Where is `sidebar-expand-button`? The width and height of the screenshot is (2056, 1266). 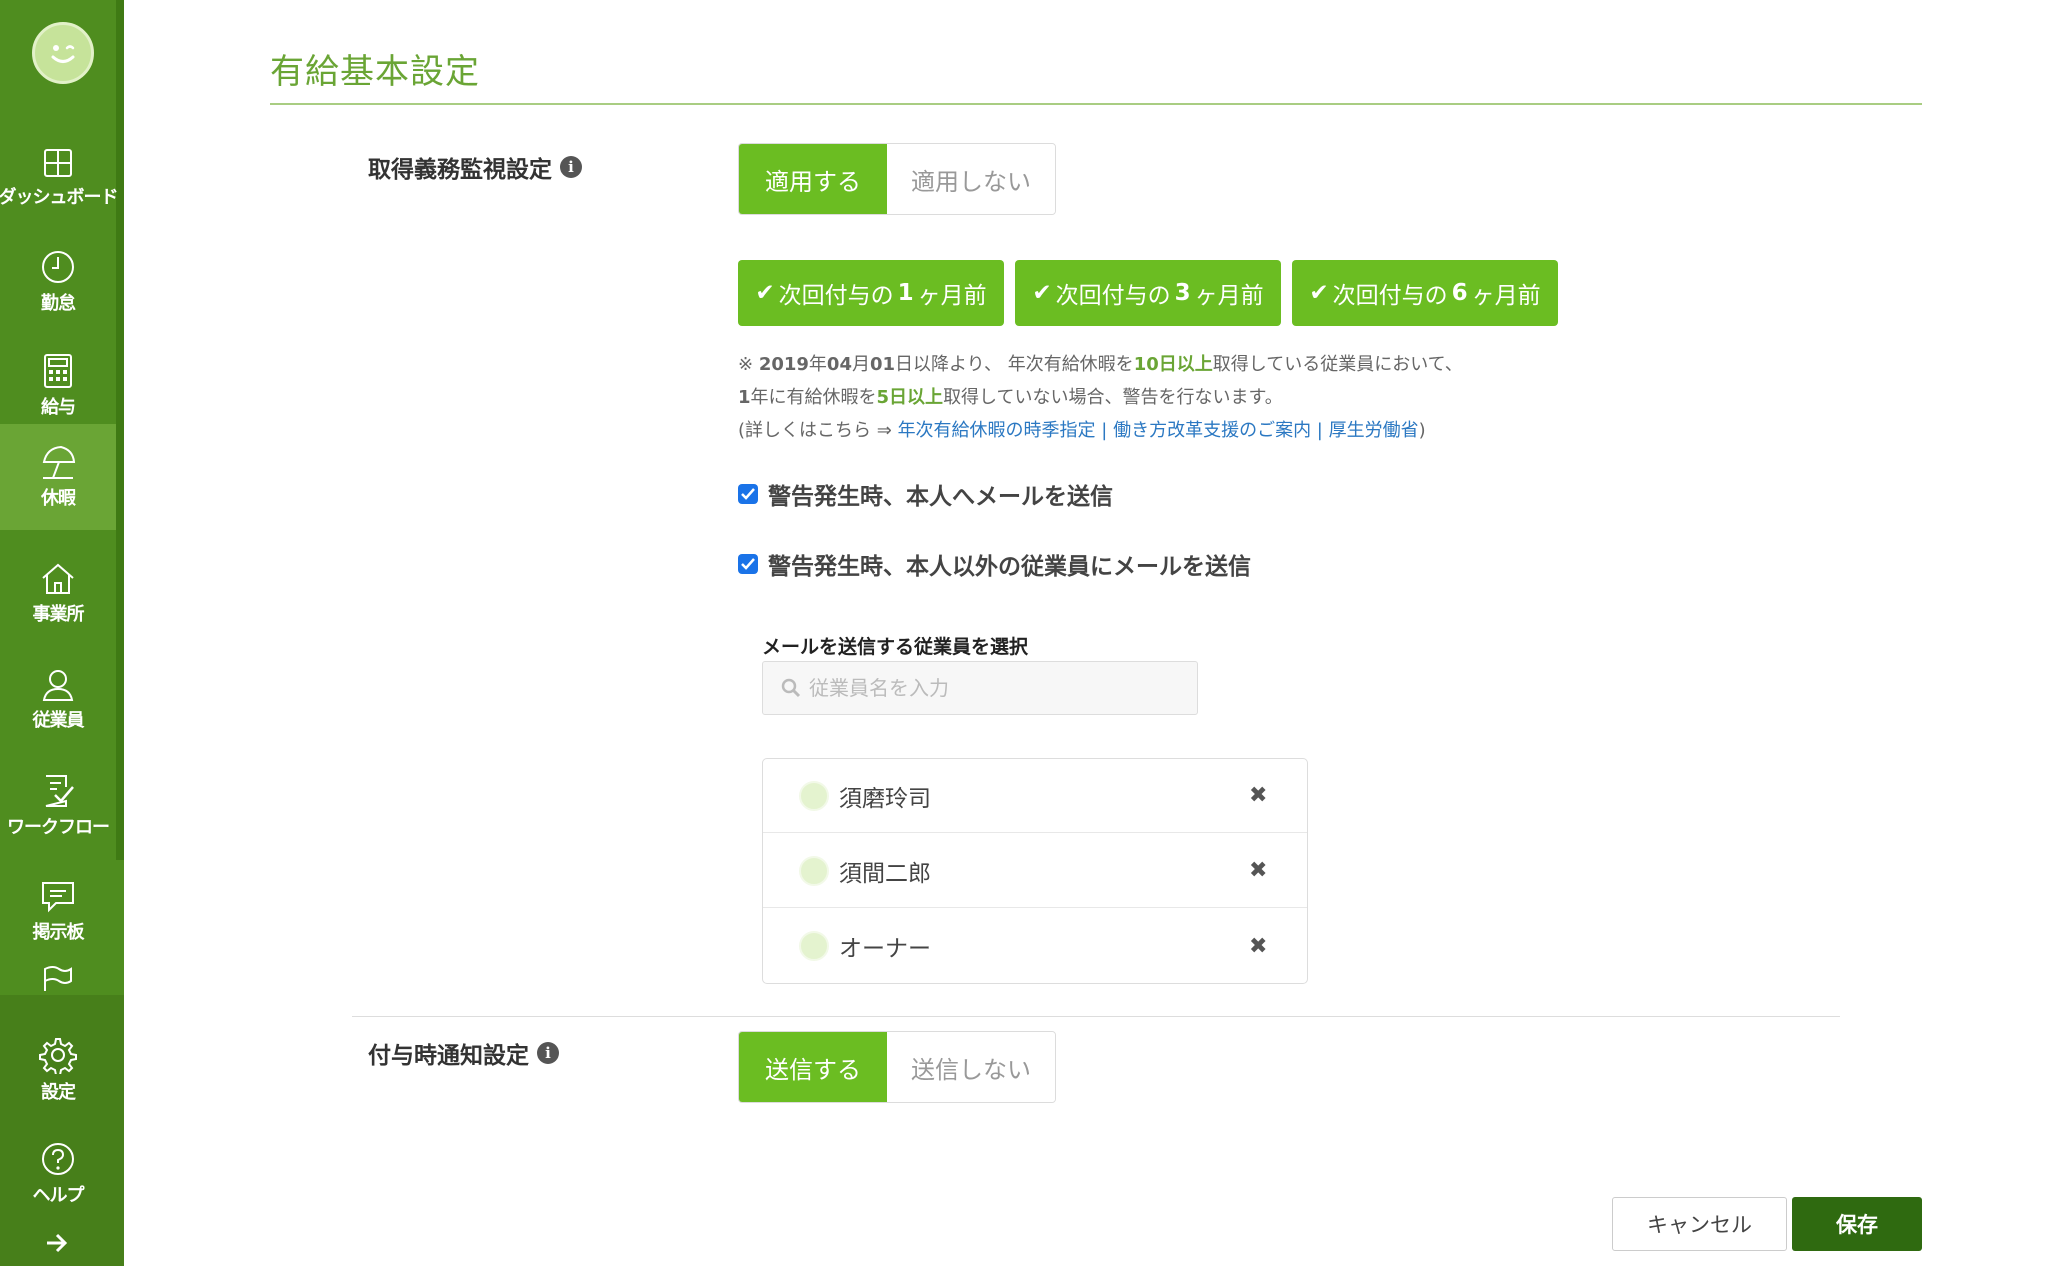 sidebar-expand-button is located at coordinates (57, 1245).